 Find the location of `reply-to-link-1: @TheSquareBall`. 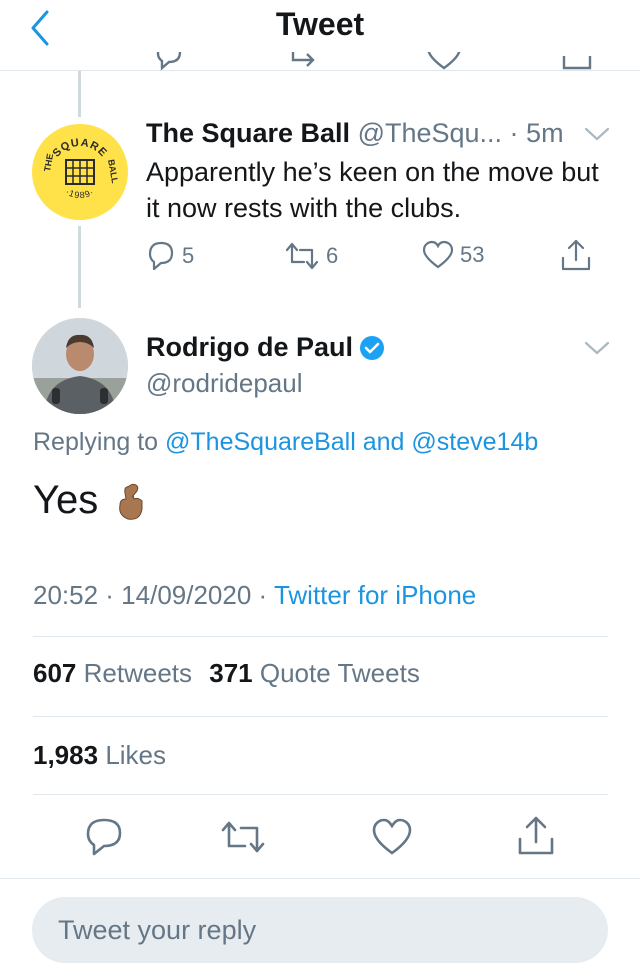

reply-to-link-1: @TheSquareBall is located at coordinates (260, 442).